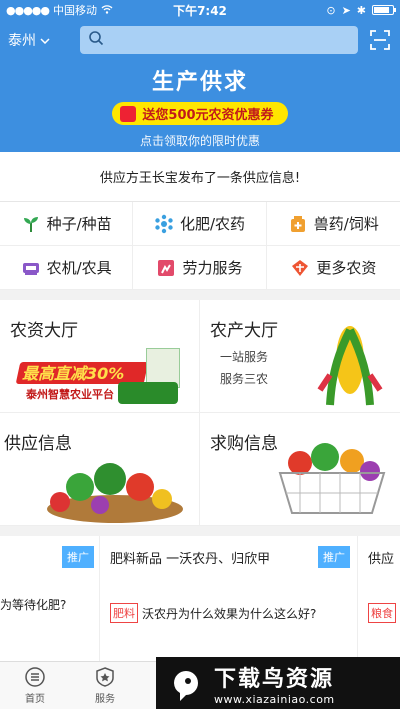 The height and width of the screenshot is (709, 400). I want to click on category-more: 更多农资, so click(333, 268).